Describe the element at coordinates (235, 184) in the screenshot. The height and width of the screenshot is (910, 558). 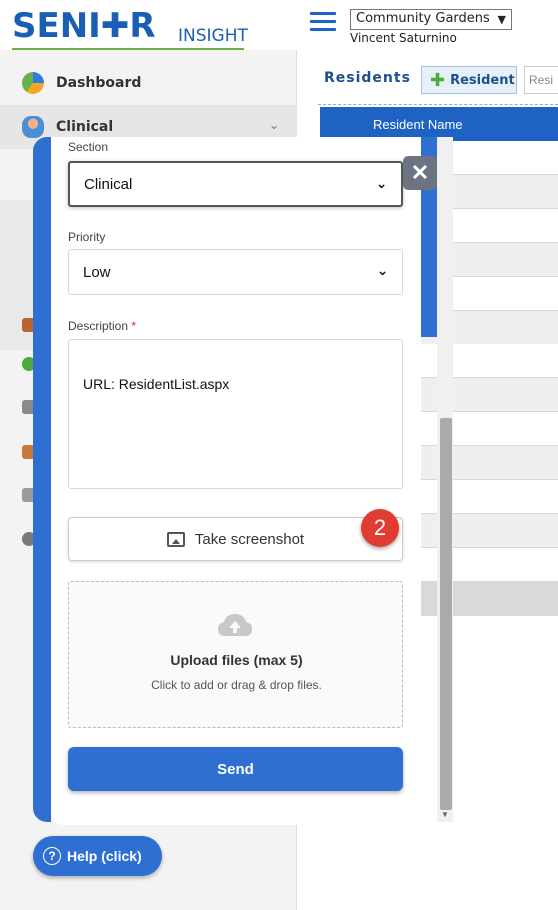
I see `section-select: Clinical ⌄` at that location.